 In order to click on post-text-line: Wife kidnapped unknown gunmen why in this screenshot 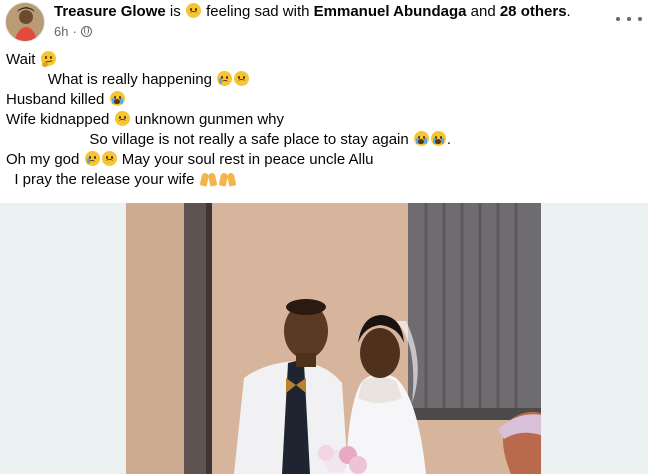, I will do `click(228, 120)`.